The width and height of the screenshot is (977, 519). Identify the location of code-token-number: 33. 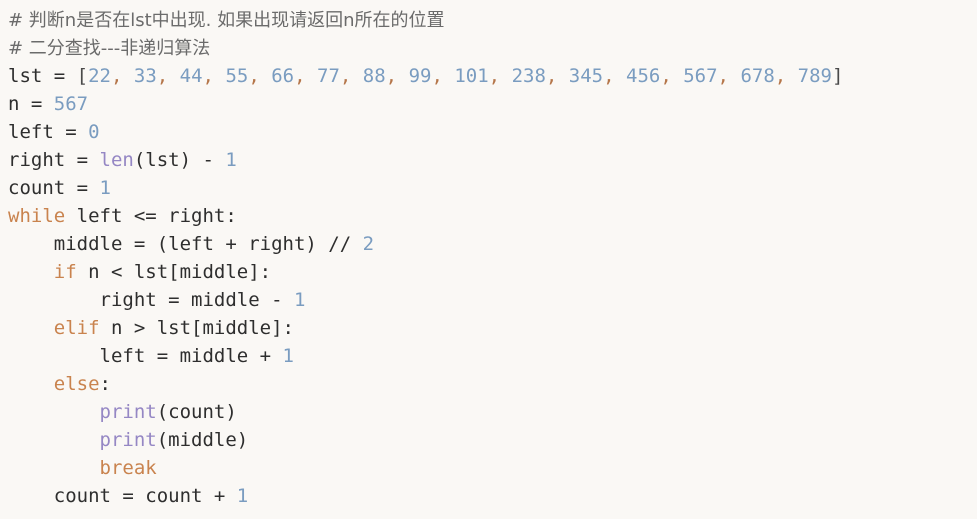
(145, 76).